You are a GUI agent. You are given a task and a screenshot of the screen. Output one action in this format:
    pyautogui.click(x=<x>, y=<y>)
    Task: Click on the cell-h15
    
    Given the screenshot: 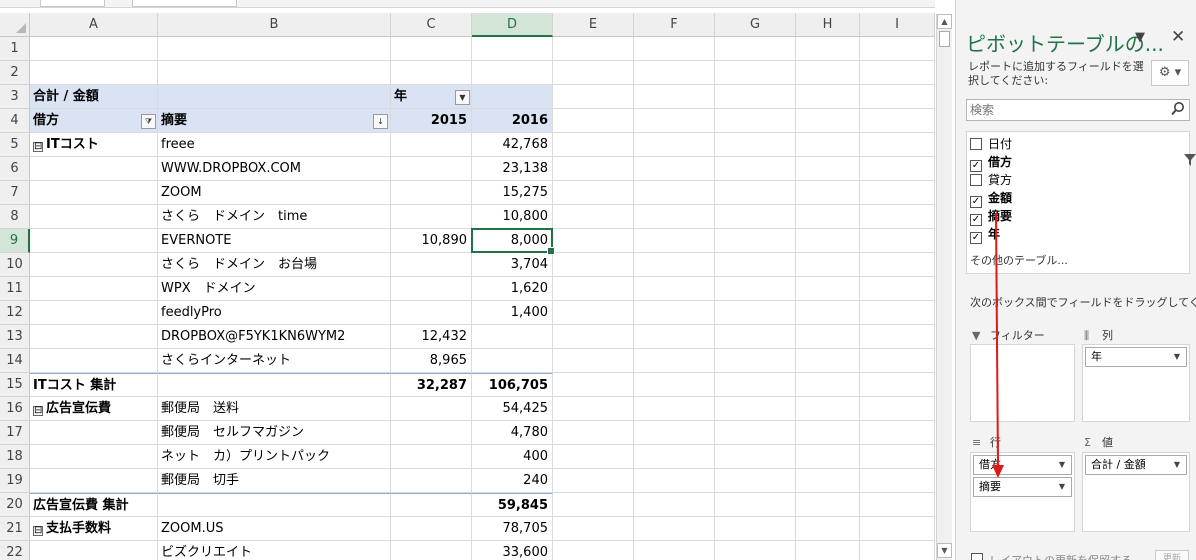 What is the action you would take?
    pyautogui.click(x=828, y=385)
    